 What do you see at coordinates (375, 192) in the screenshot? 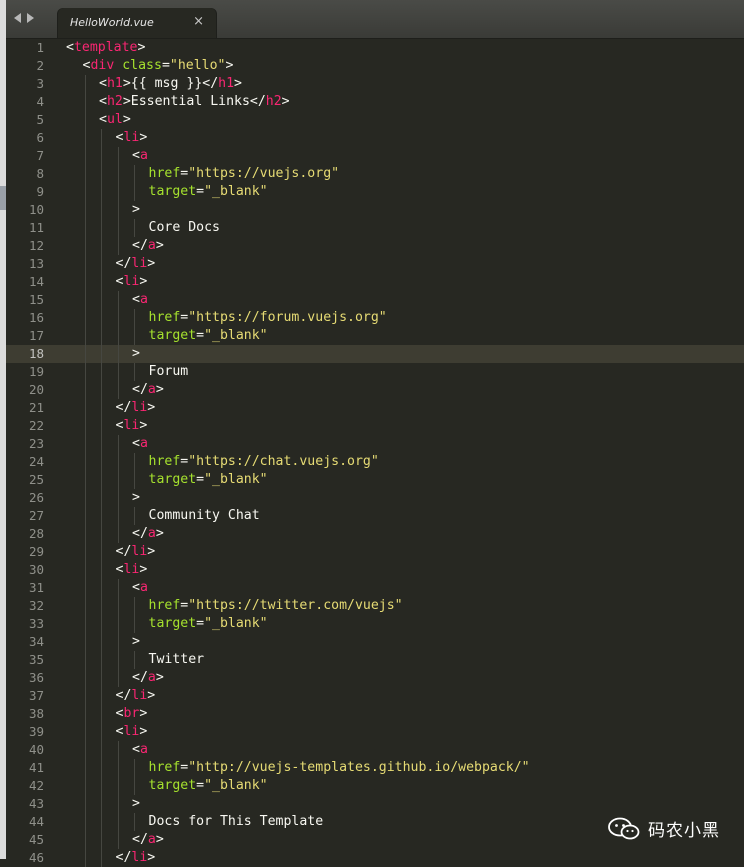
I see `code-line: 9 target="_blank"` at bounding box center [375, 192].